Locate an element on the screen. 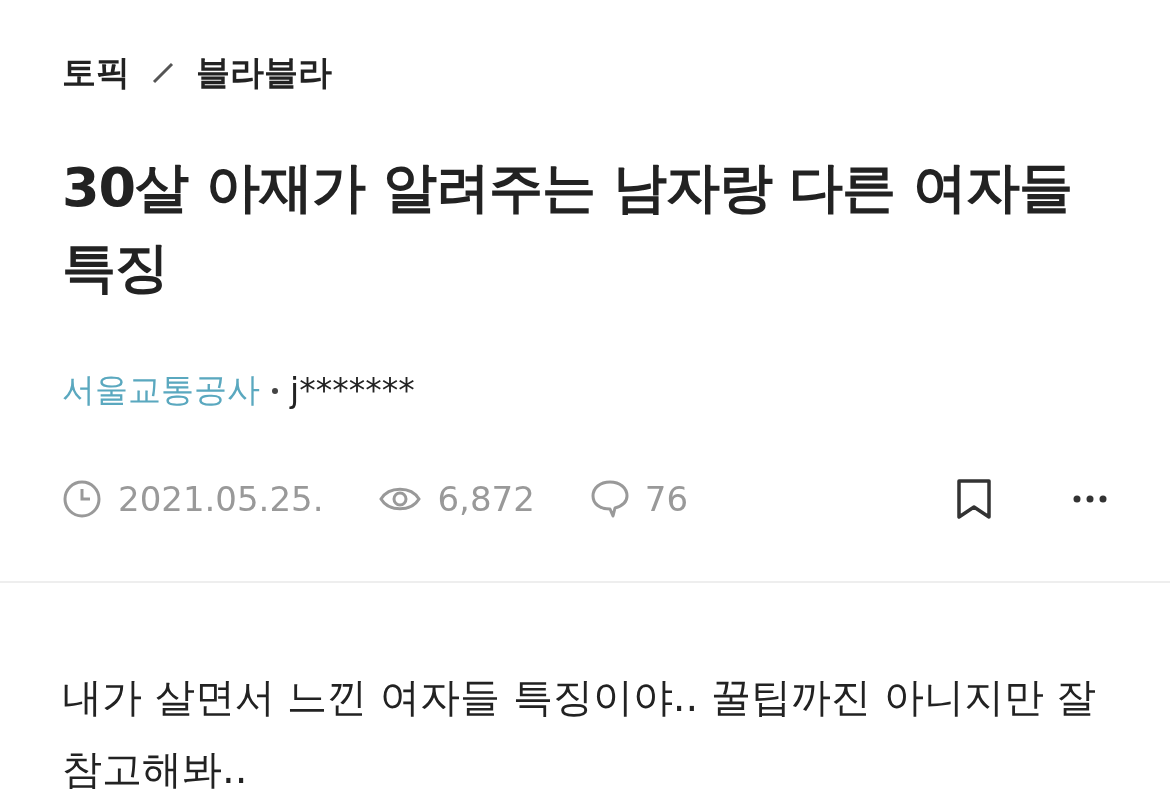 The height and width of the screenshot is (800, 1170). post-date: 2021.05.25. is located at coordinates (221, 499).